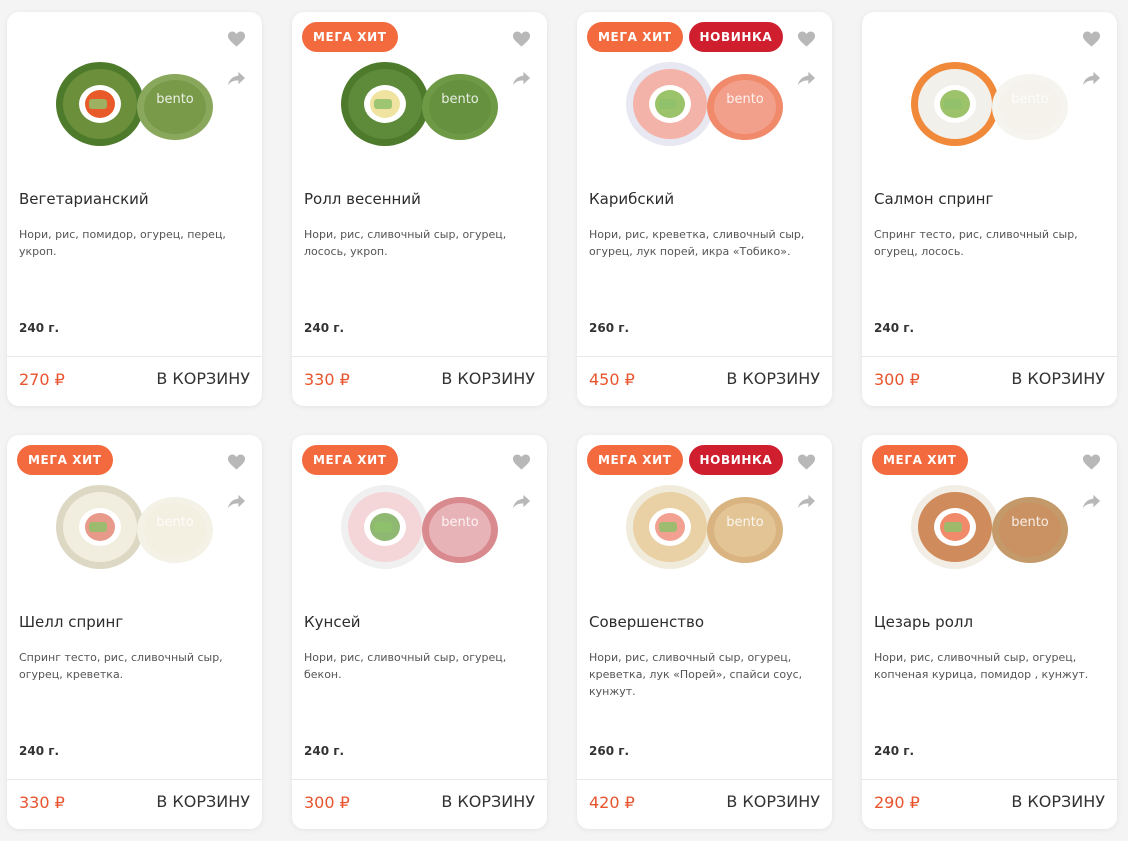  Describe the element at coordinates (989, 622) in the screenshot. I see `product-name: Цезарь ролл` at that location.